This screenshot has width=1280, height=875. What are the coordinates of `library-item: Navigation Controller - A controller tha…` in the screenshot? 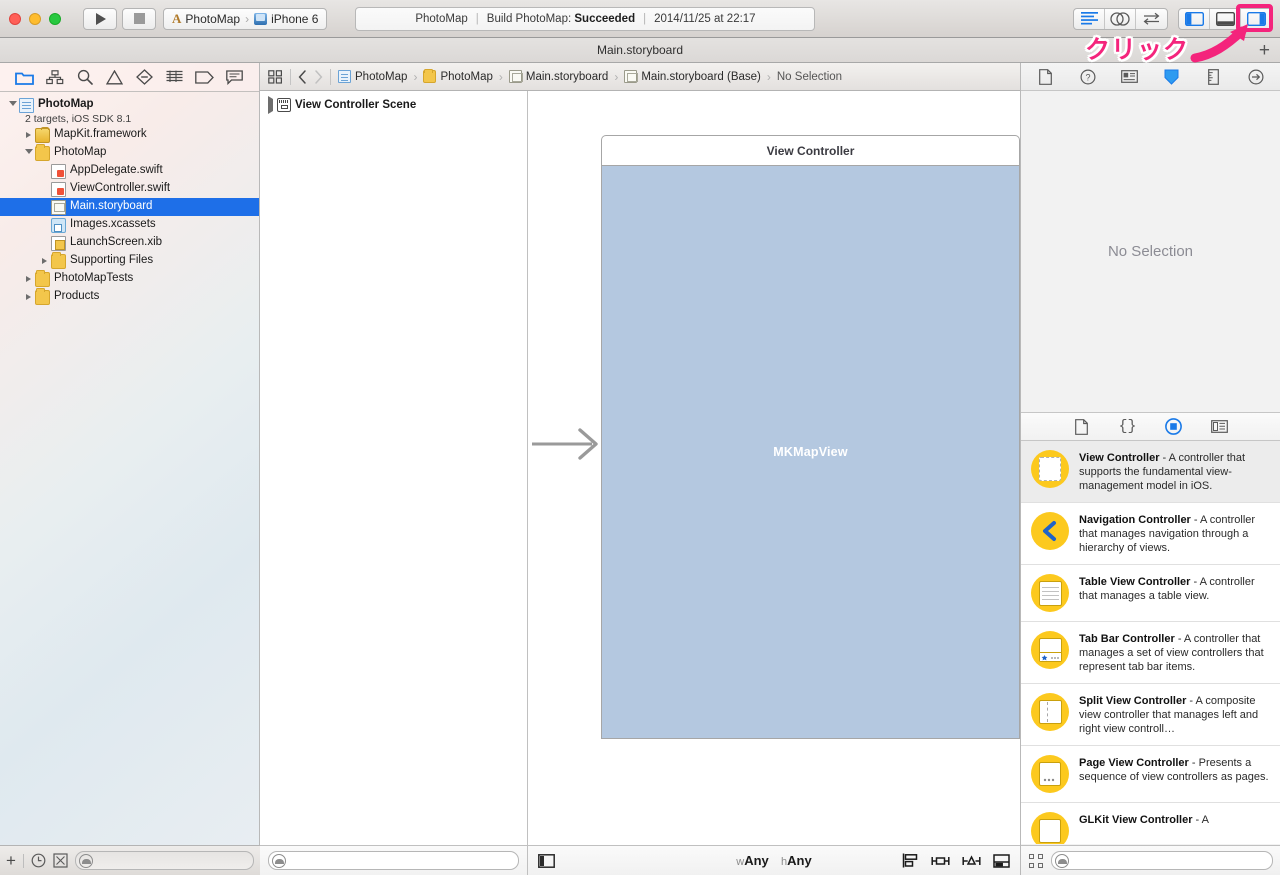 It's located at (1150, 534).